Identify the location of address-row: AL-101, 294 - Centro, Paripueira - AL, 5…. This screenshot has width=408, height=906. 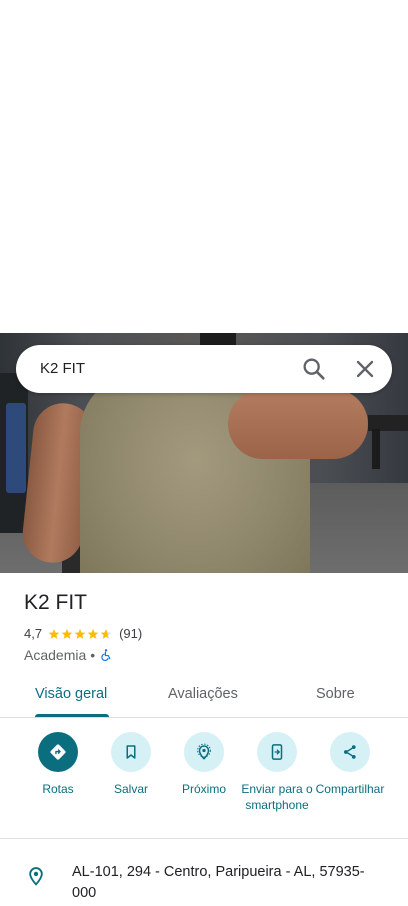
(204, 883).